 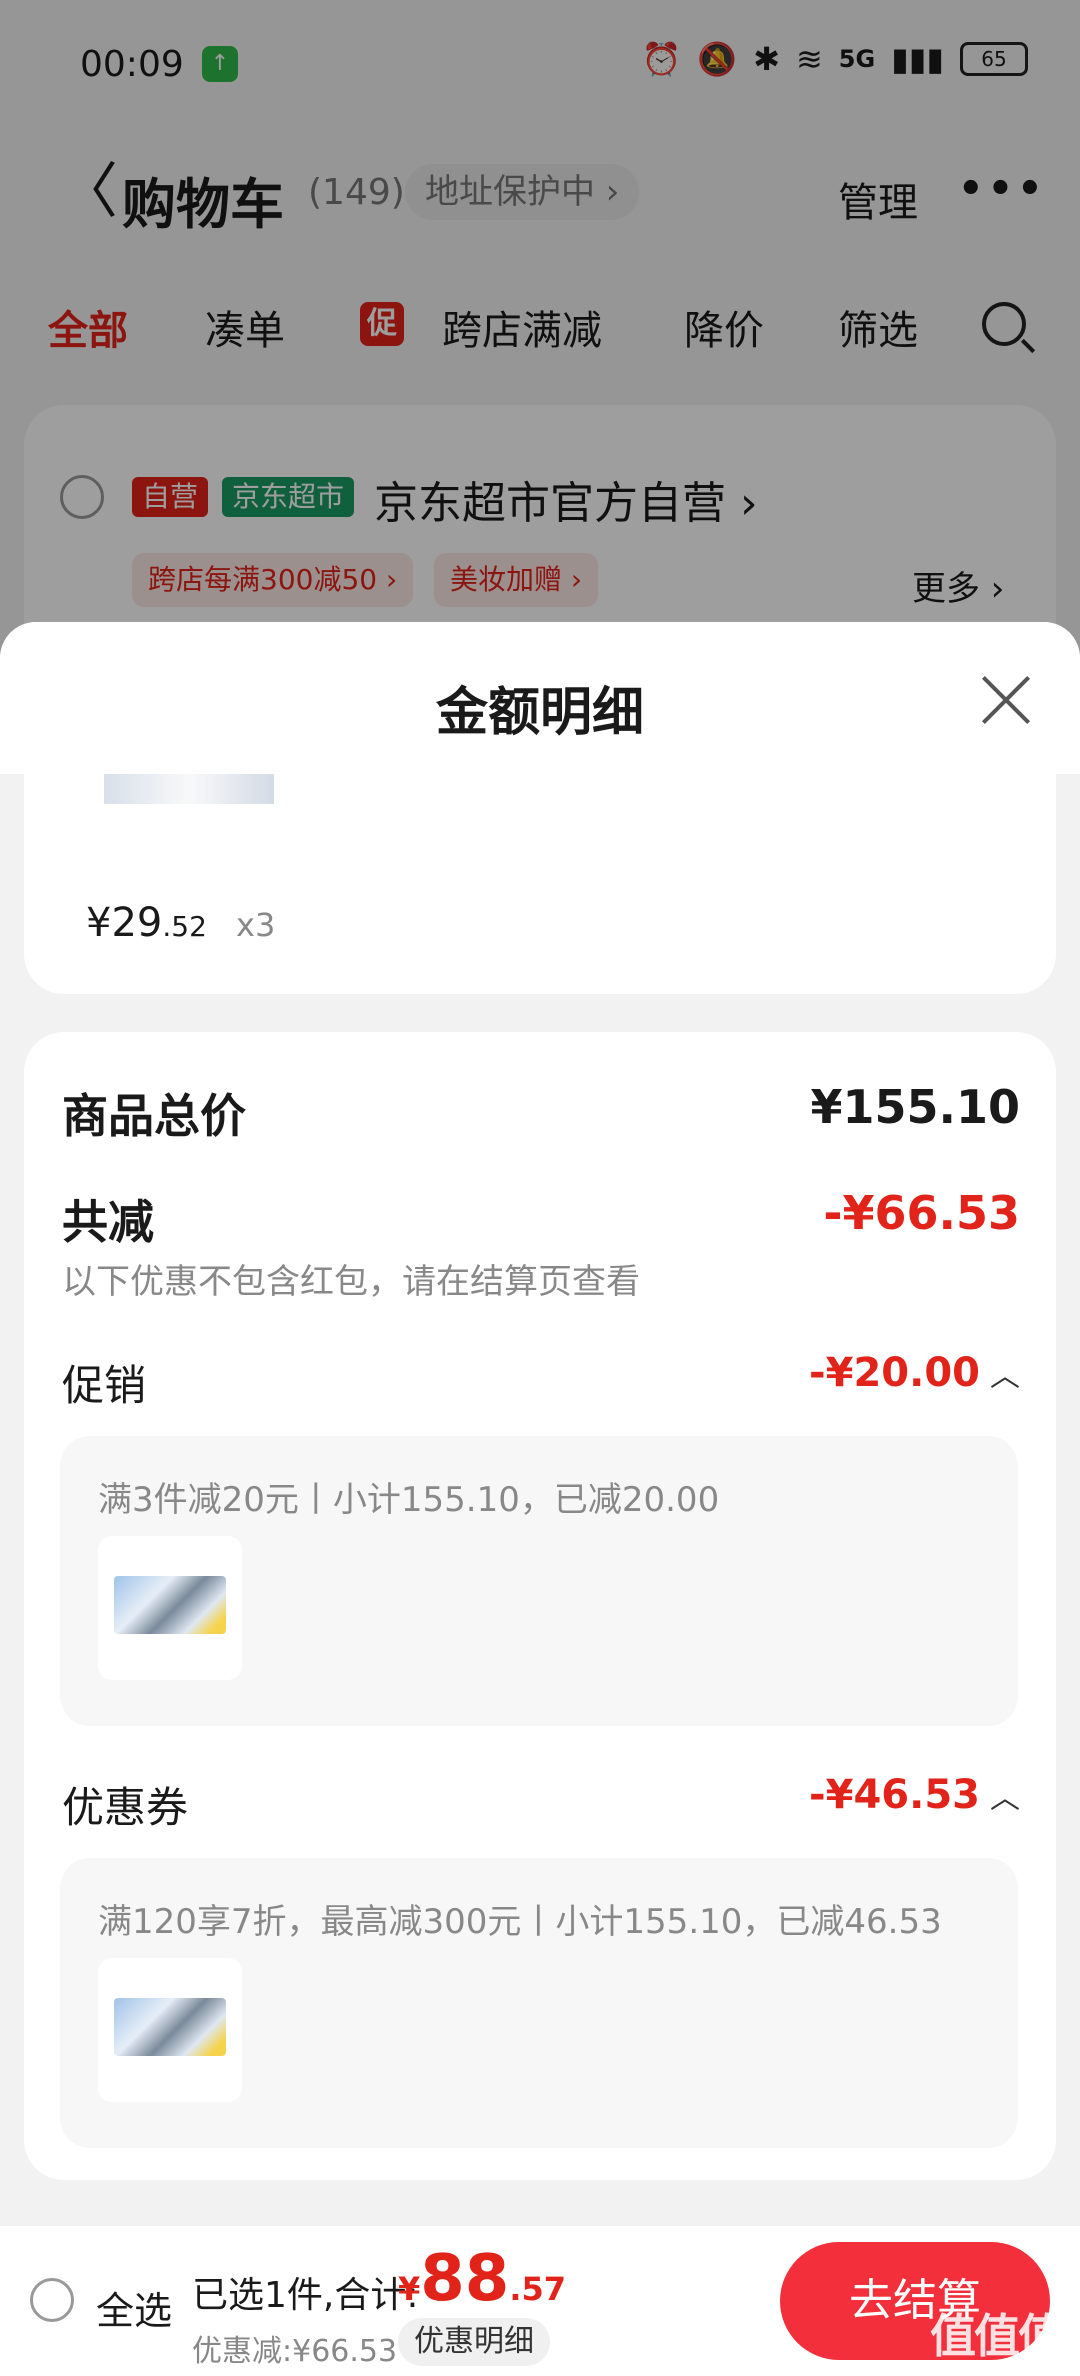 I want to click on total-currency: ¥, so click(x=409, y=2289).